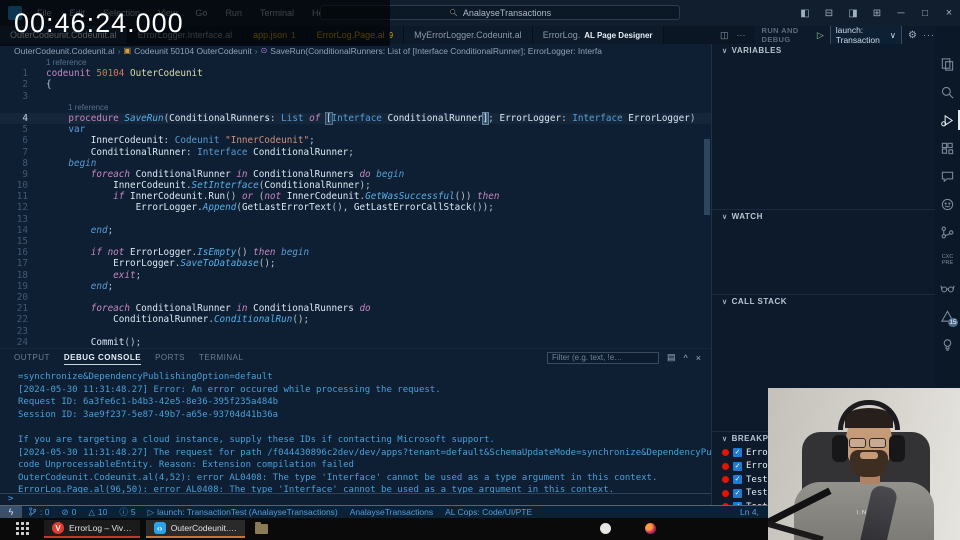 Image resolution: width=960 pixels, height=540 pixels. Describe the element at coordinates (686, 358) in the screenshot. I see `collapse-panel-icon: ^` at that location.